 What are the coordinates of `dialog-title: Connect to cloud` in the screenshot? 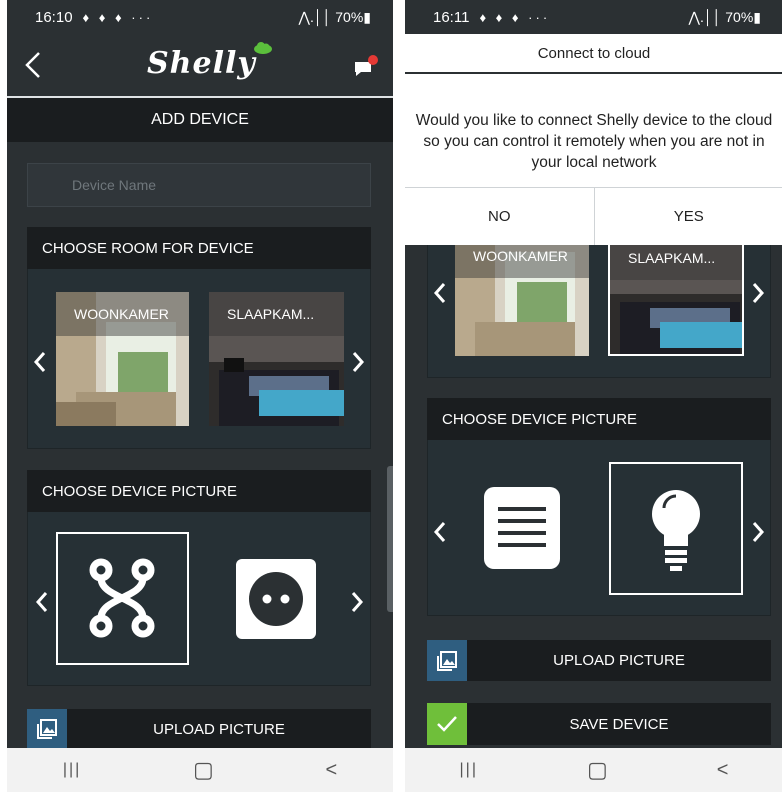 It's located at (593, 54).